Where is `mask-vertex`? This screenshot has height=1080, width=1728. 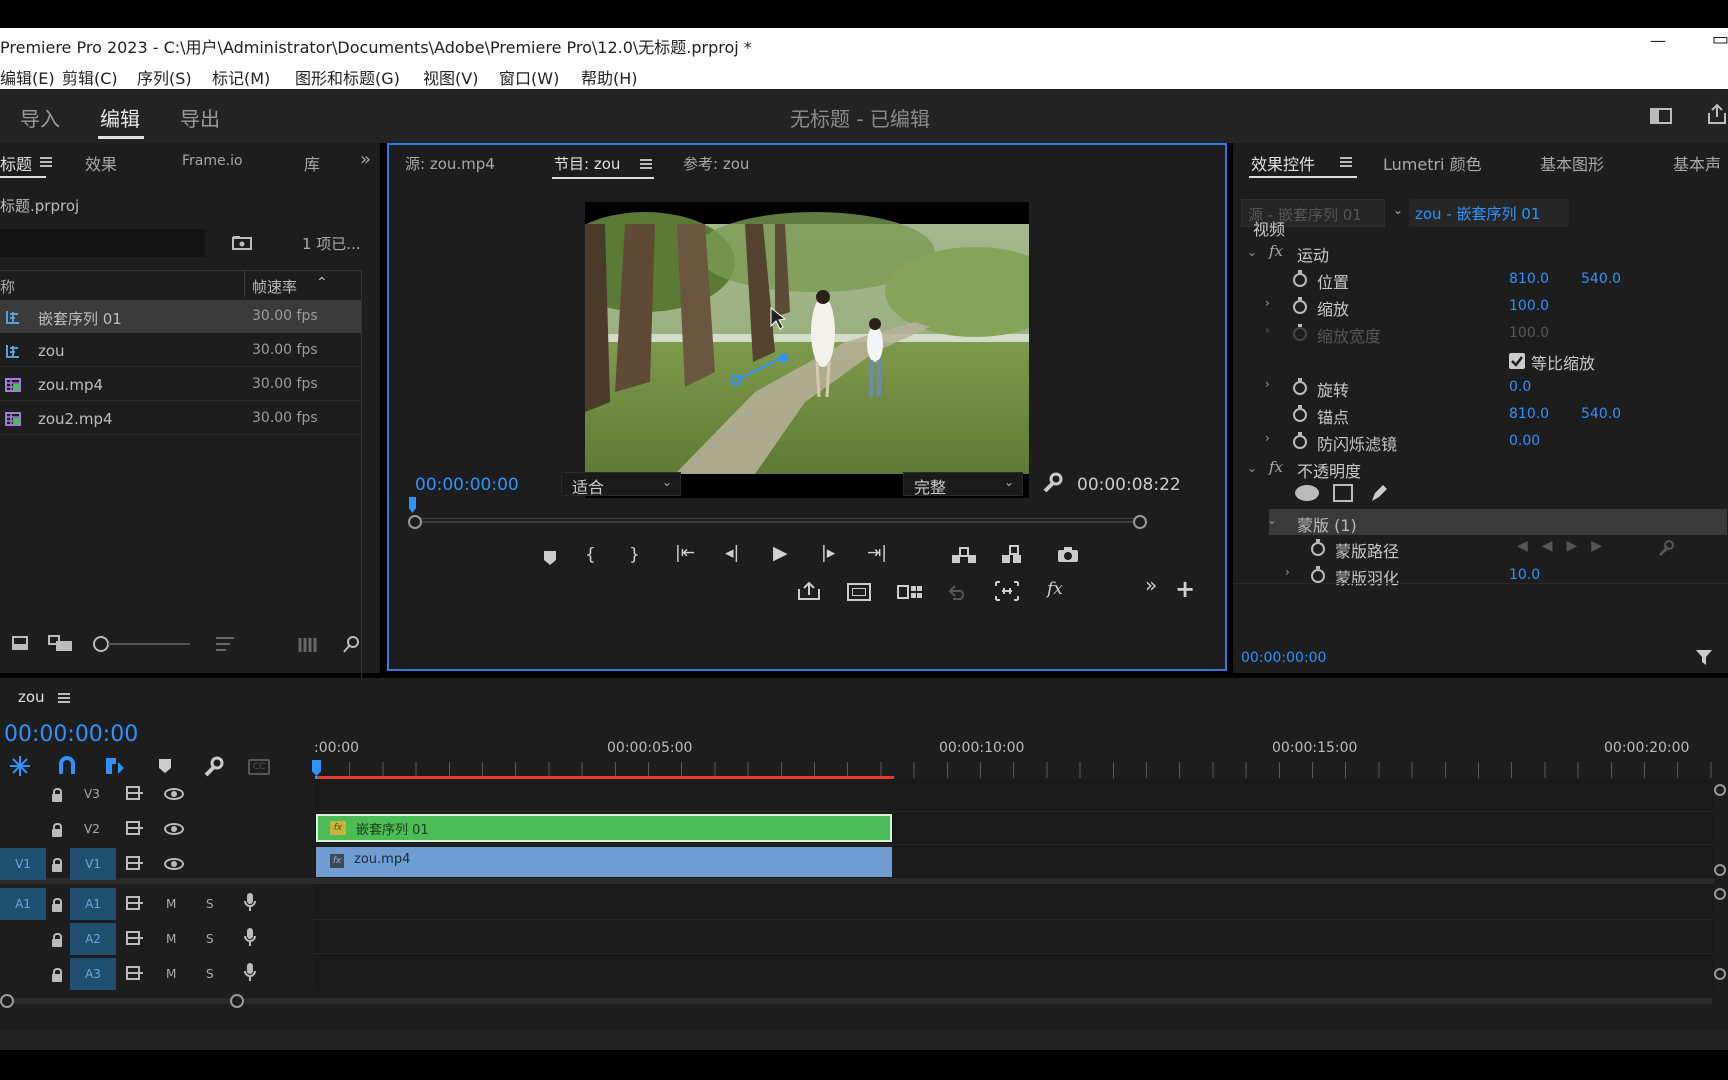
mask-vertex is located at coordinates (784, 358).